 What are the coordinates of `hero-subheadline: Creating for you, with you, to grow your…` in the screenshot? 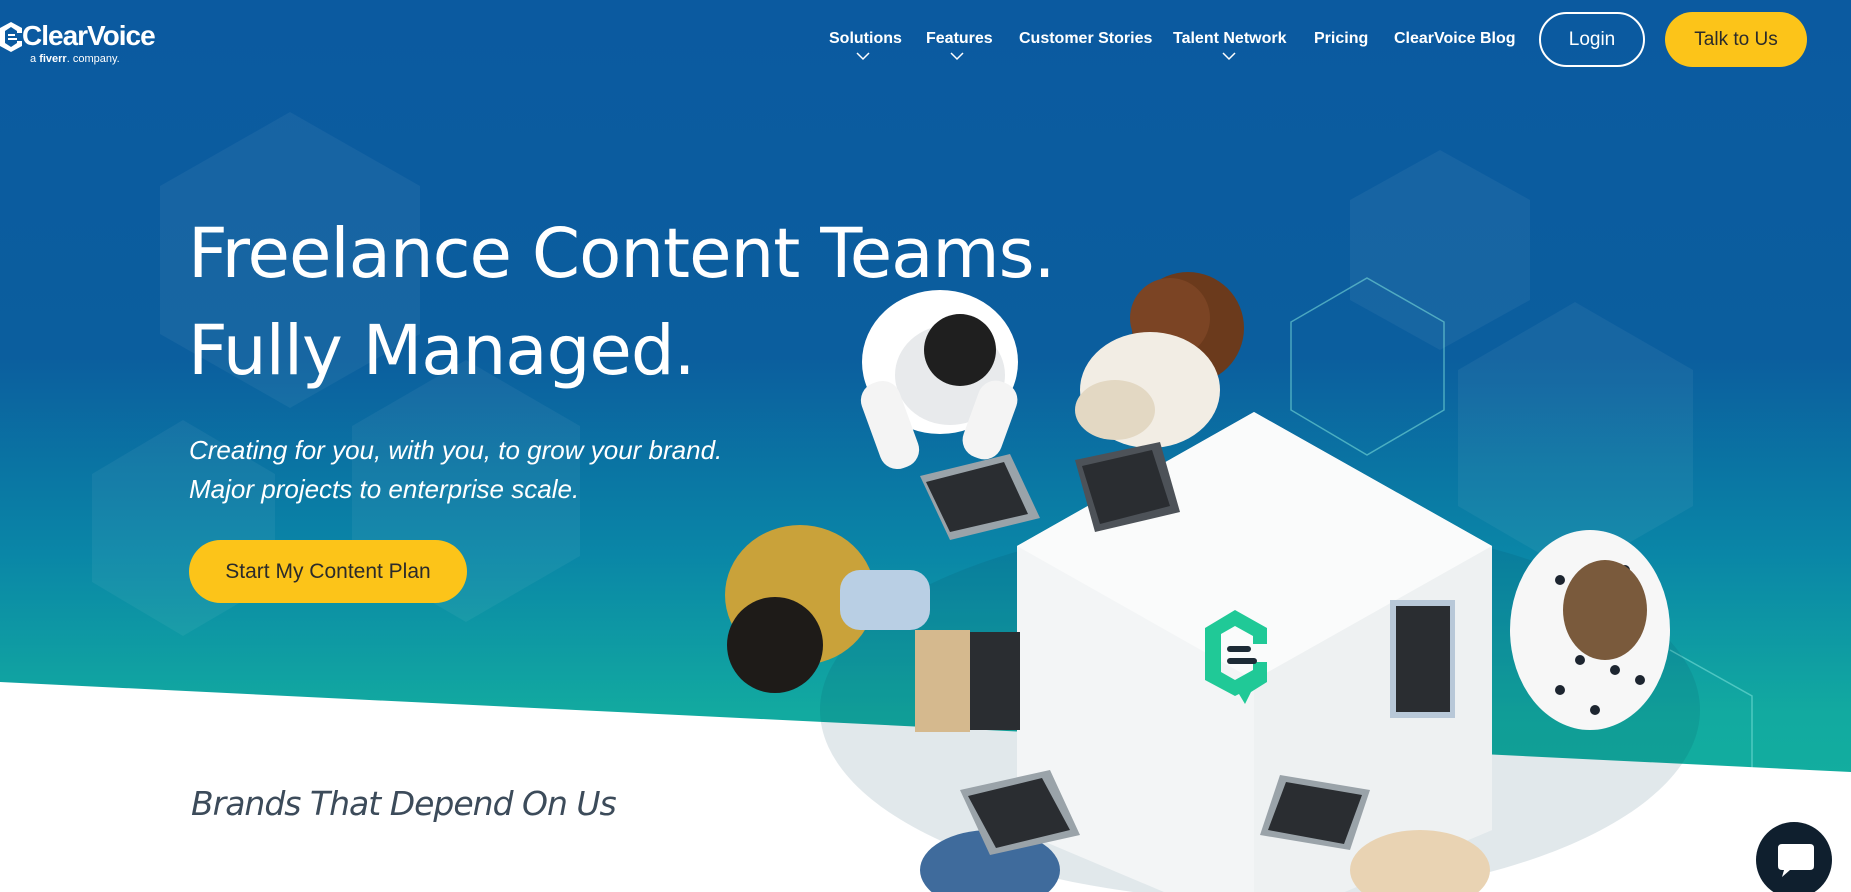 It's located at (455, 470).